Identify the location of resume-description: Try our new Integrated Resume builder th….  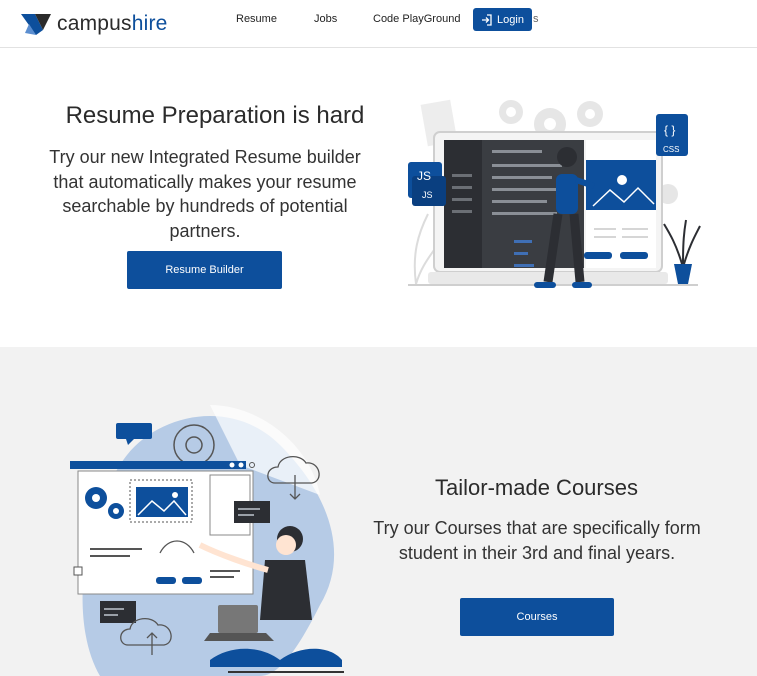
(205, 194).